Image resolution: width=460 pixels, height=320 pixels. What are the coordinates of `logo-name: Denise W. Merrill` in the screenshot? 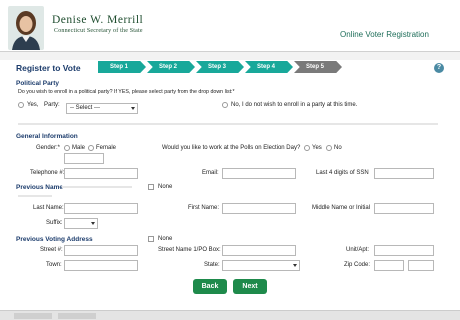 It's located at (98, 20).